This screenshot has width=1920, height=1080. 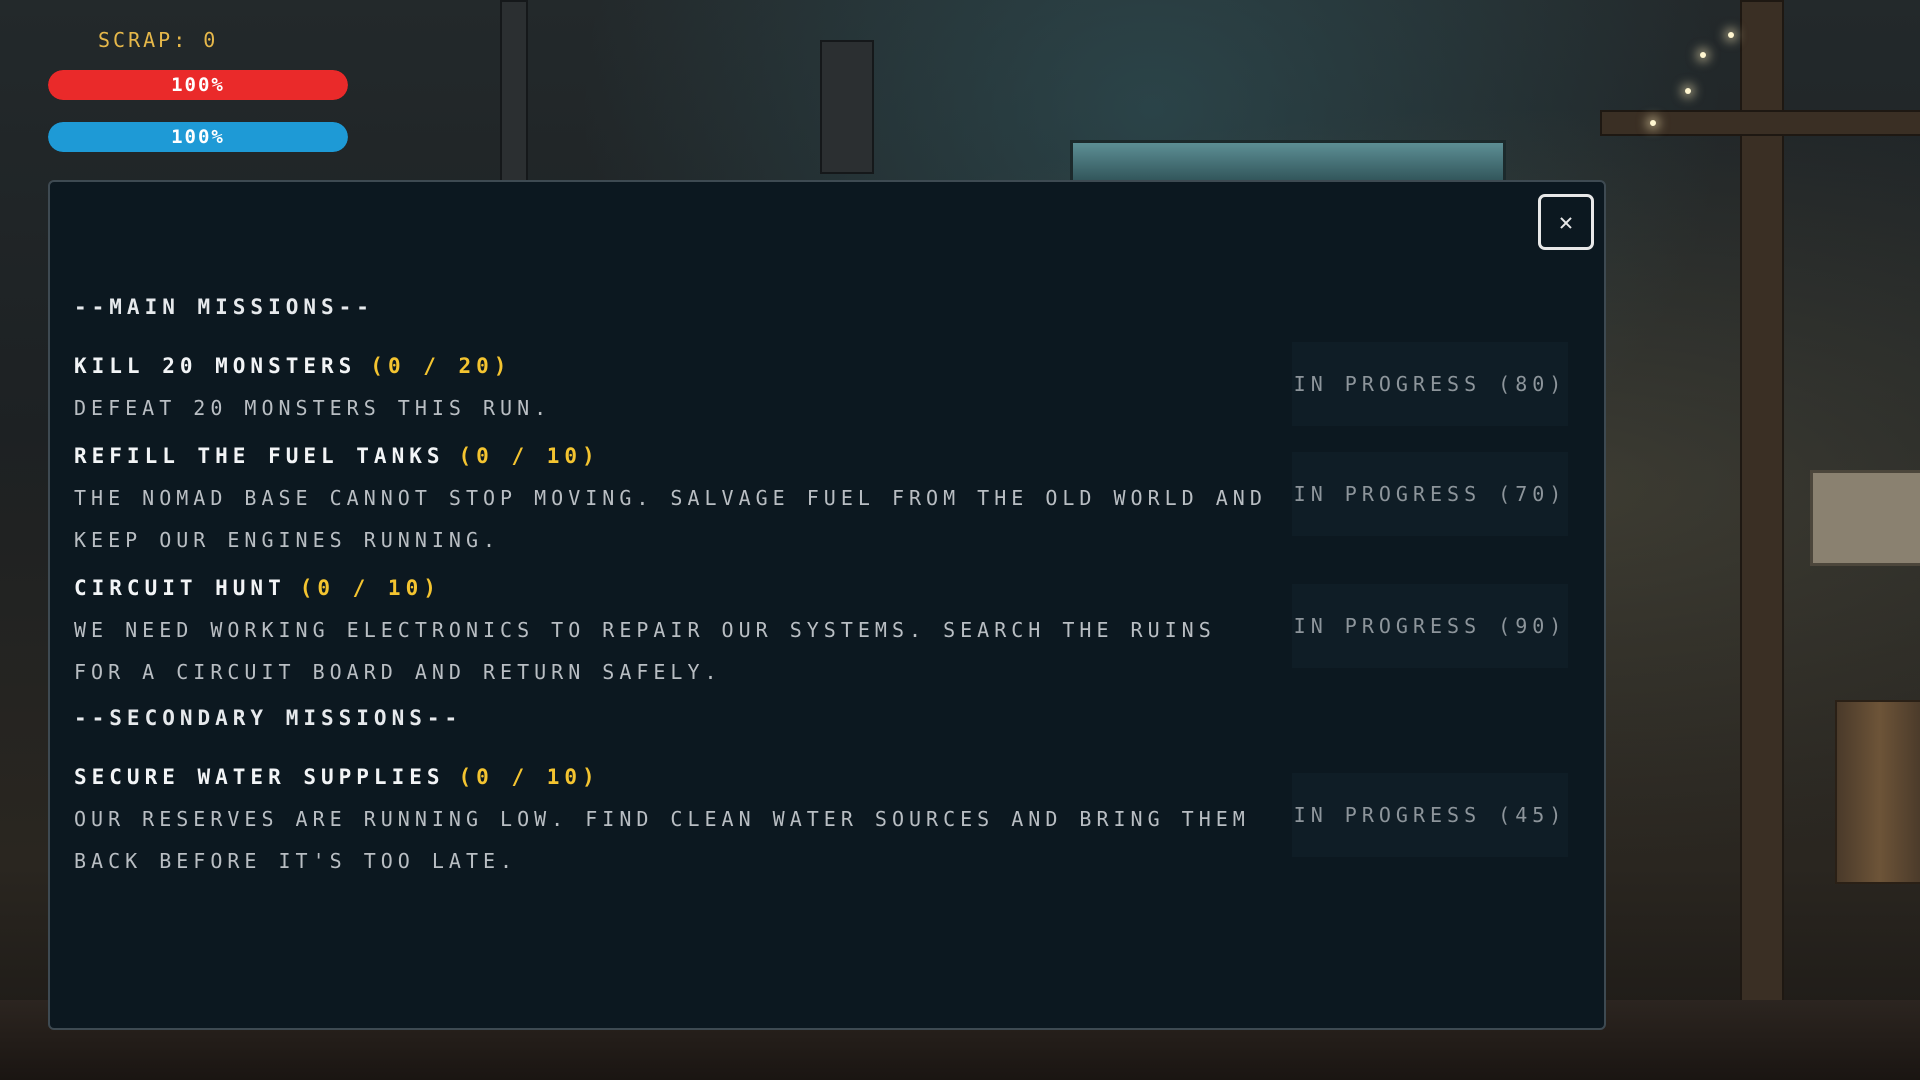 I want to click on secondary-missions-heading: --SECONDARY MISSIONS--, so click(x=268, y=718).